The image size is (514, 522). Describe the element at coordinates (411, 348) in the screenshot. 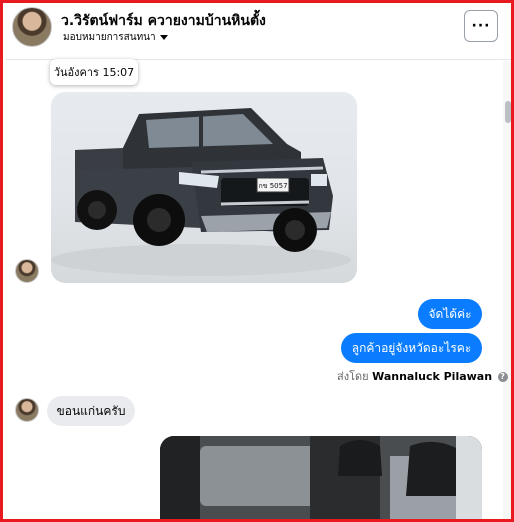

I see `outgoing-message: ลูกค้าอยู่จังหวัดอะไรคะ` at that location.